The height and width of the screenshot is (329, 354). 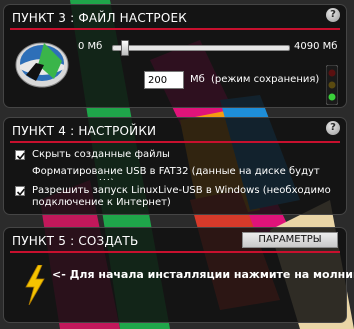 I want to click on step5-title: ПУНКТ 5 : СОЗДАТЬ, so click(x=75, y=241).